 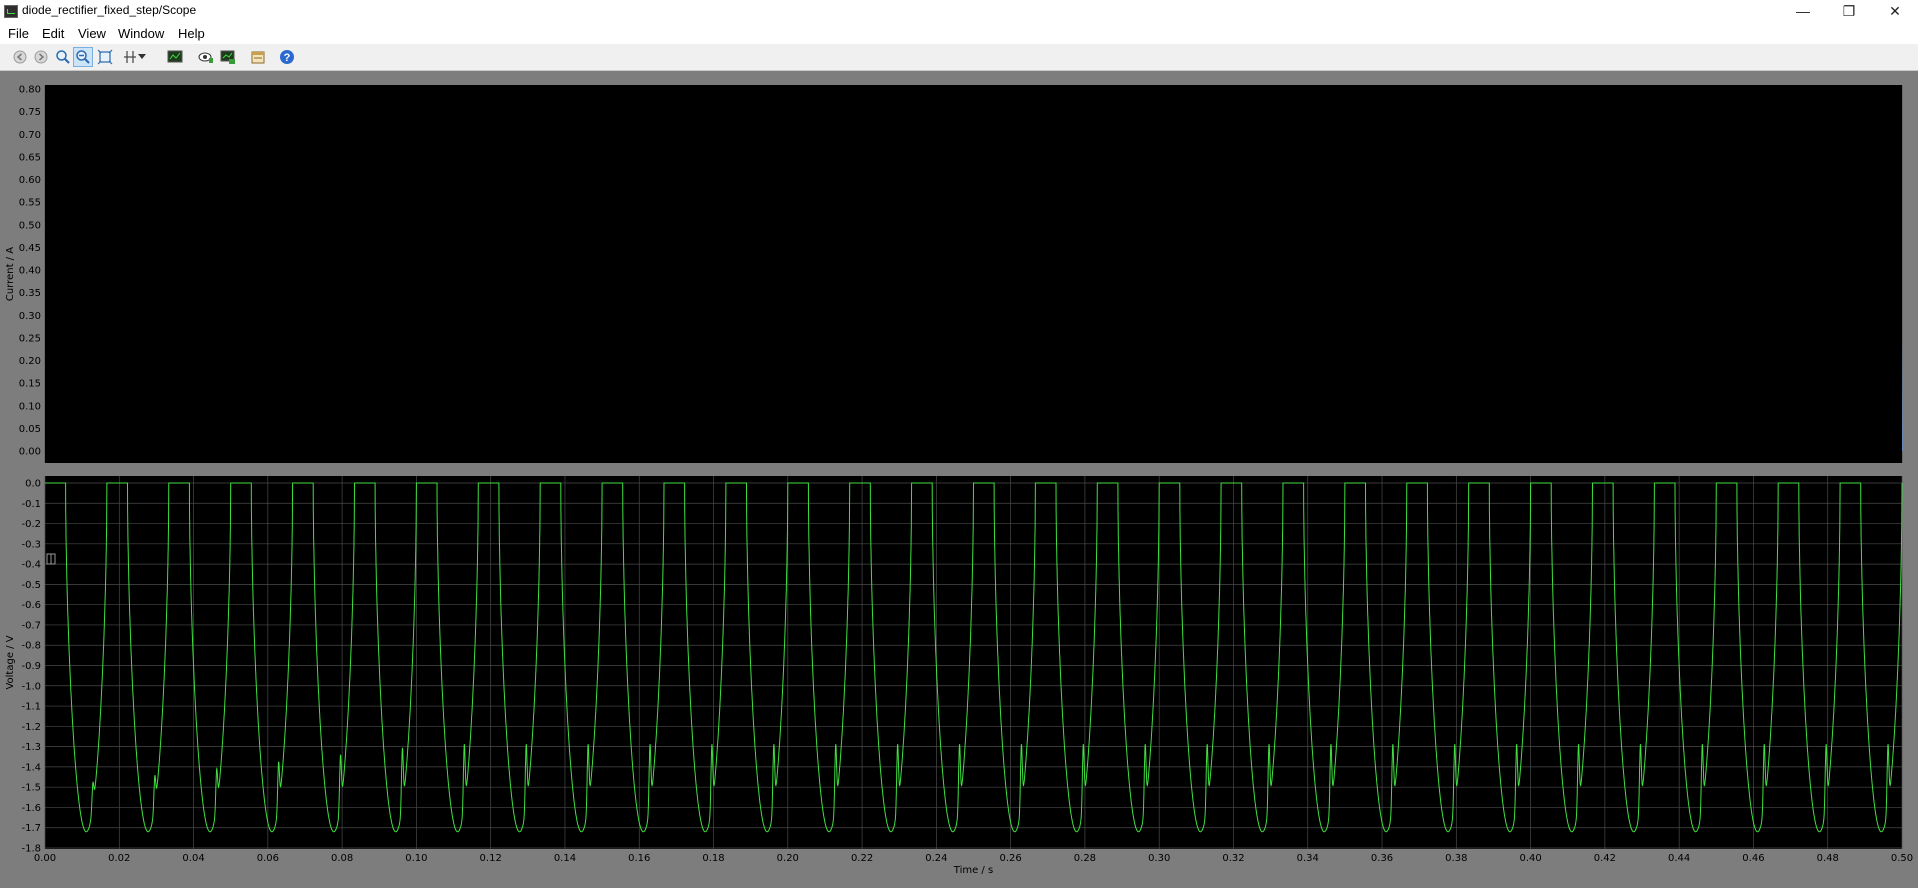 I want to click on y-tick-label: -0.5, so click(x=31, y=585).